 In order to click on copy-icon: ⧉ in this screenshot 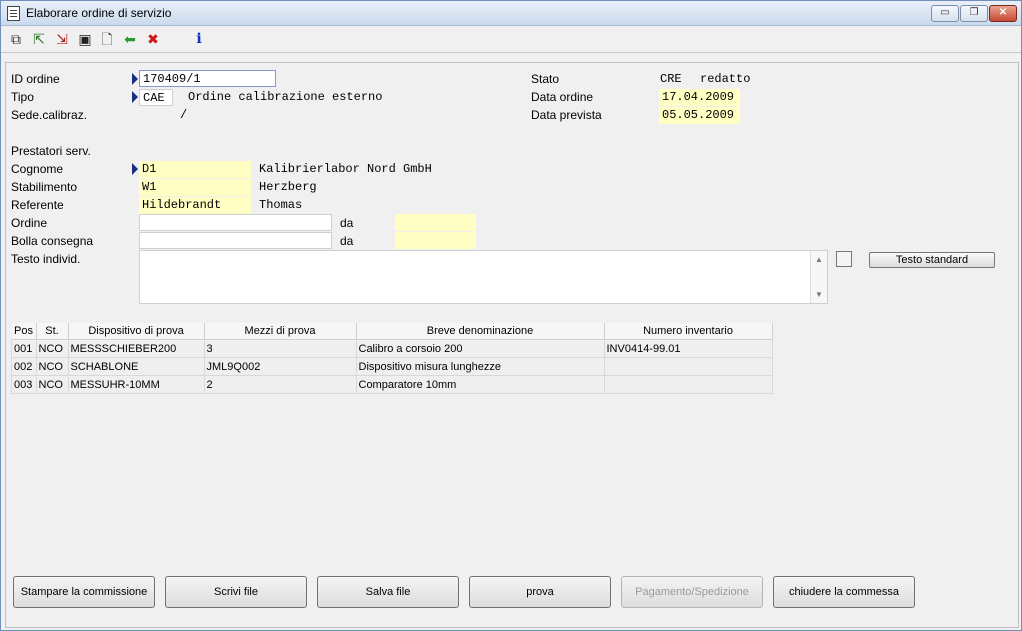, I will do `click(16, 39)`.